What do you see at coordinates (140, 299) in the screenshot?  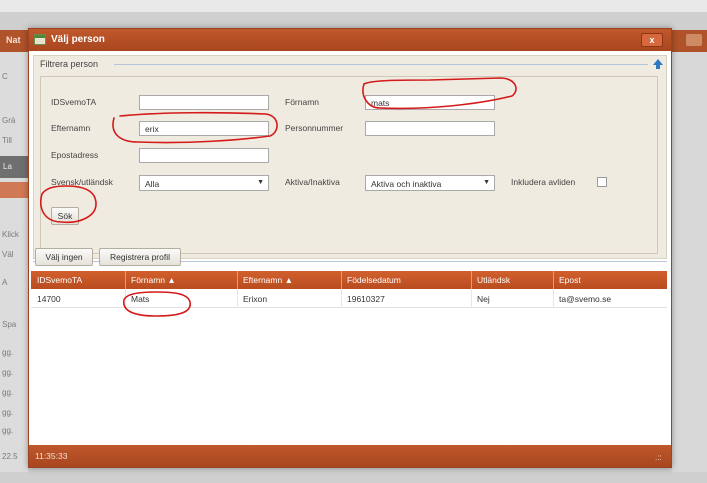 I see `cell-fornamn: Mats` at bounding box center [140, 299].